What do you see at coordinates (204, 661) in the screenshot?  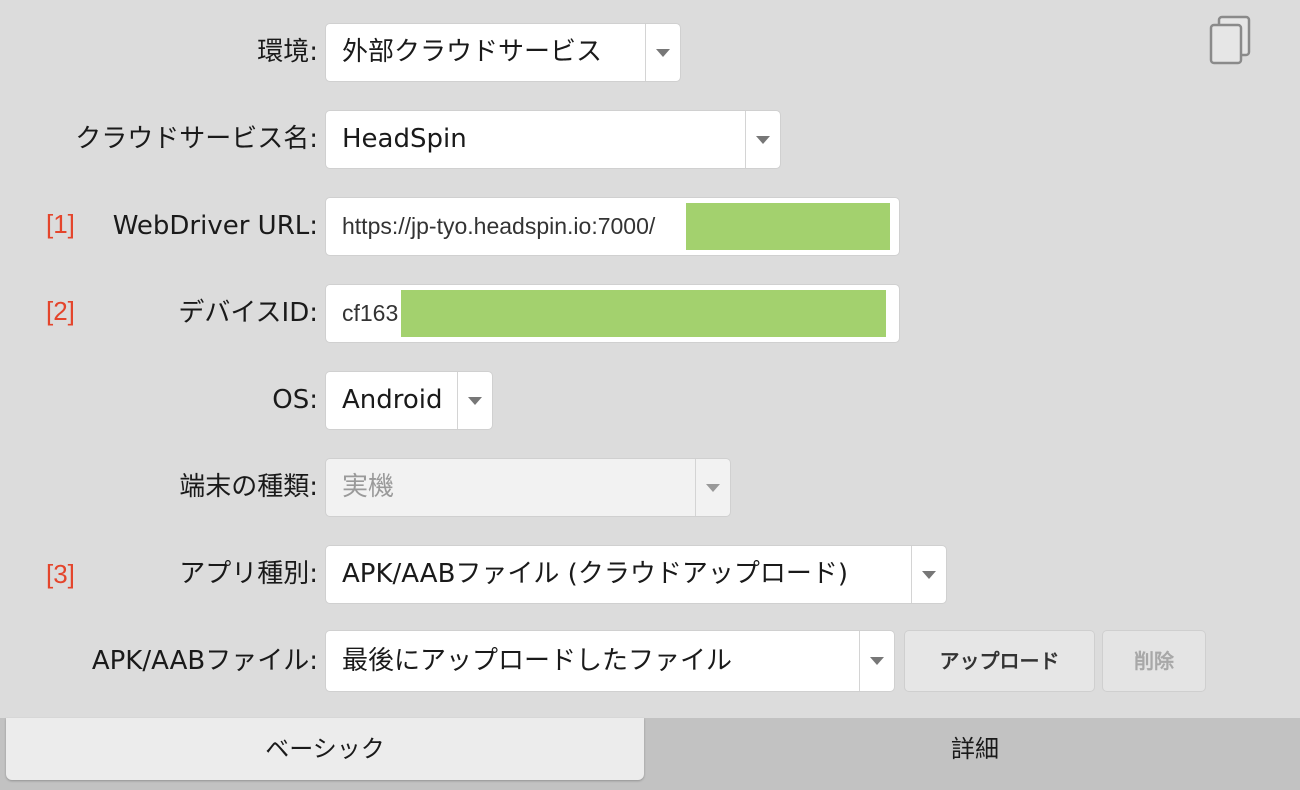 I see `apk-file-label: APK/AABファイル:` at bounding box center [204, 661].